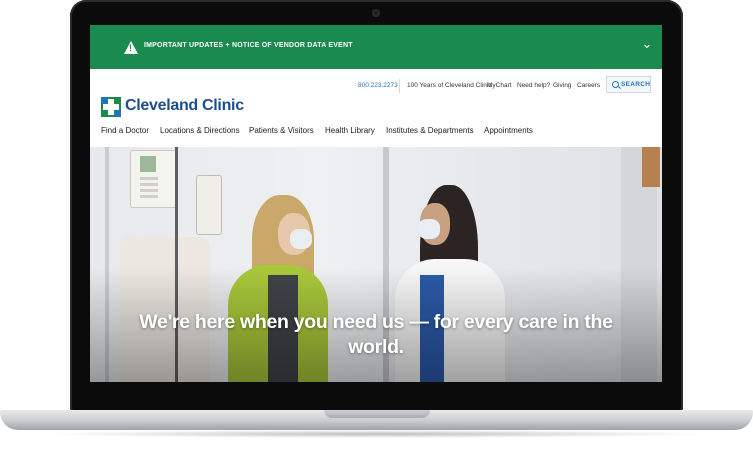 This screenshot has height=450, width=753. What do you see at coordinates (111, 107) in the screenshot?
I see `logo-icon` at bounding box center [111, 107].